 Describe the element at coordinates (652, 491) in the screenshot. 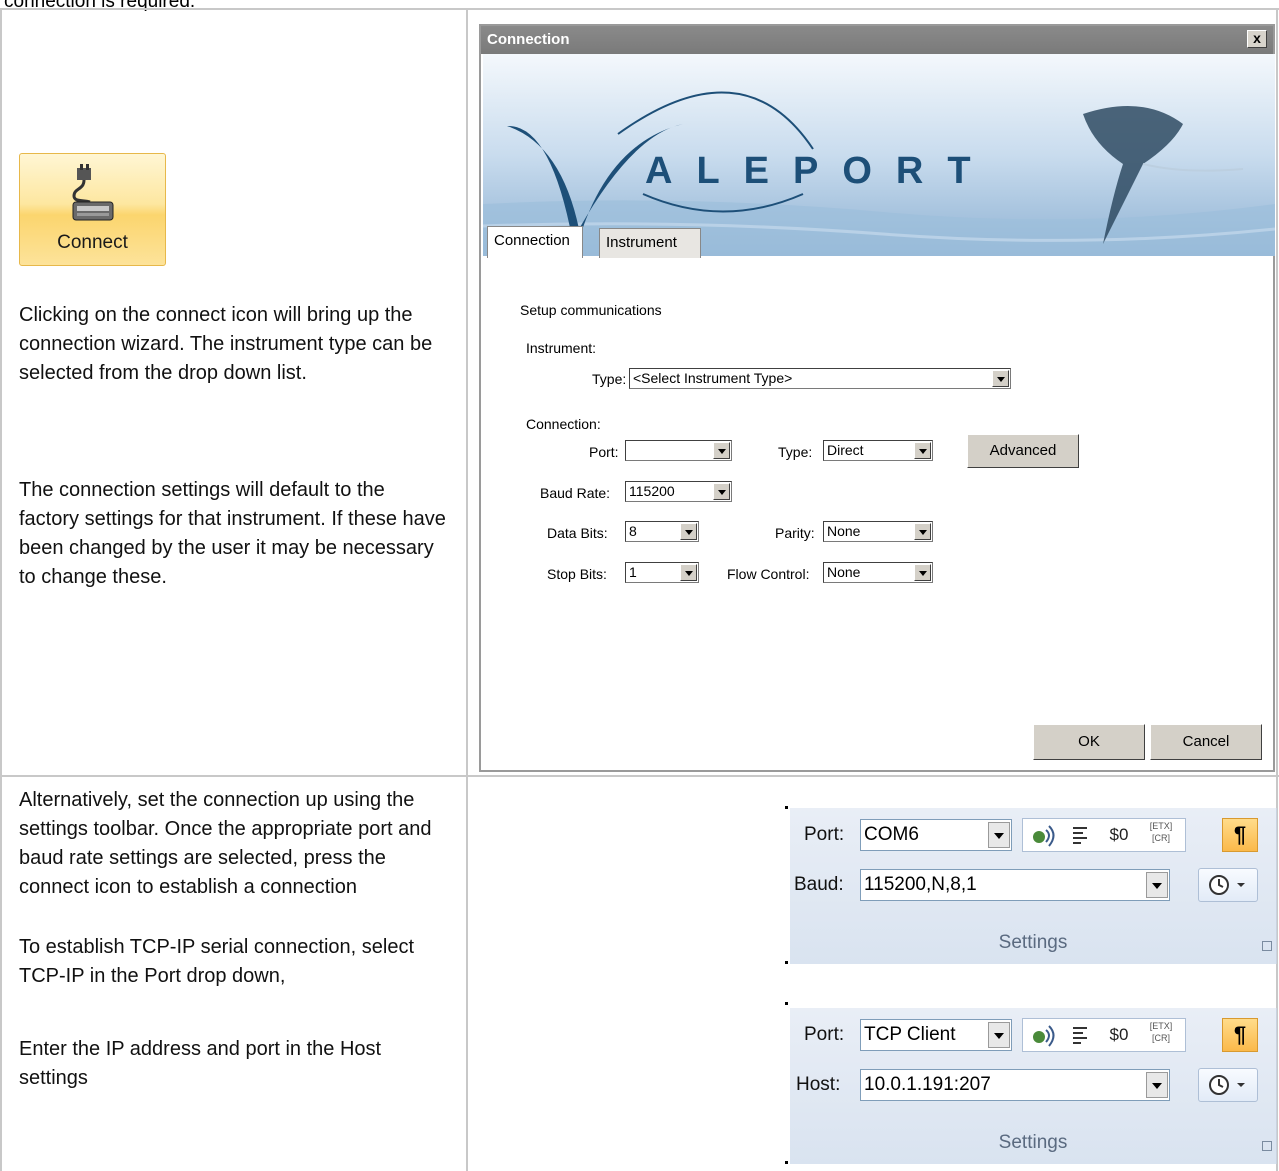

I see `baud-rate-value: 115200` at that location.